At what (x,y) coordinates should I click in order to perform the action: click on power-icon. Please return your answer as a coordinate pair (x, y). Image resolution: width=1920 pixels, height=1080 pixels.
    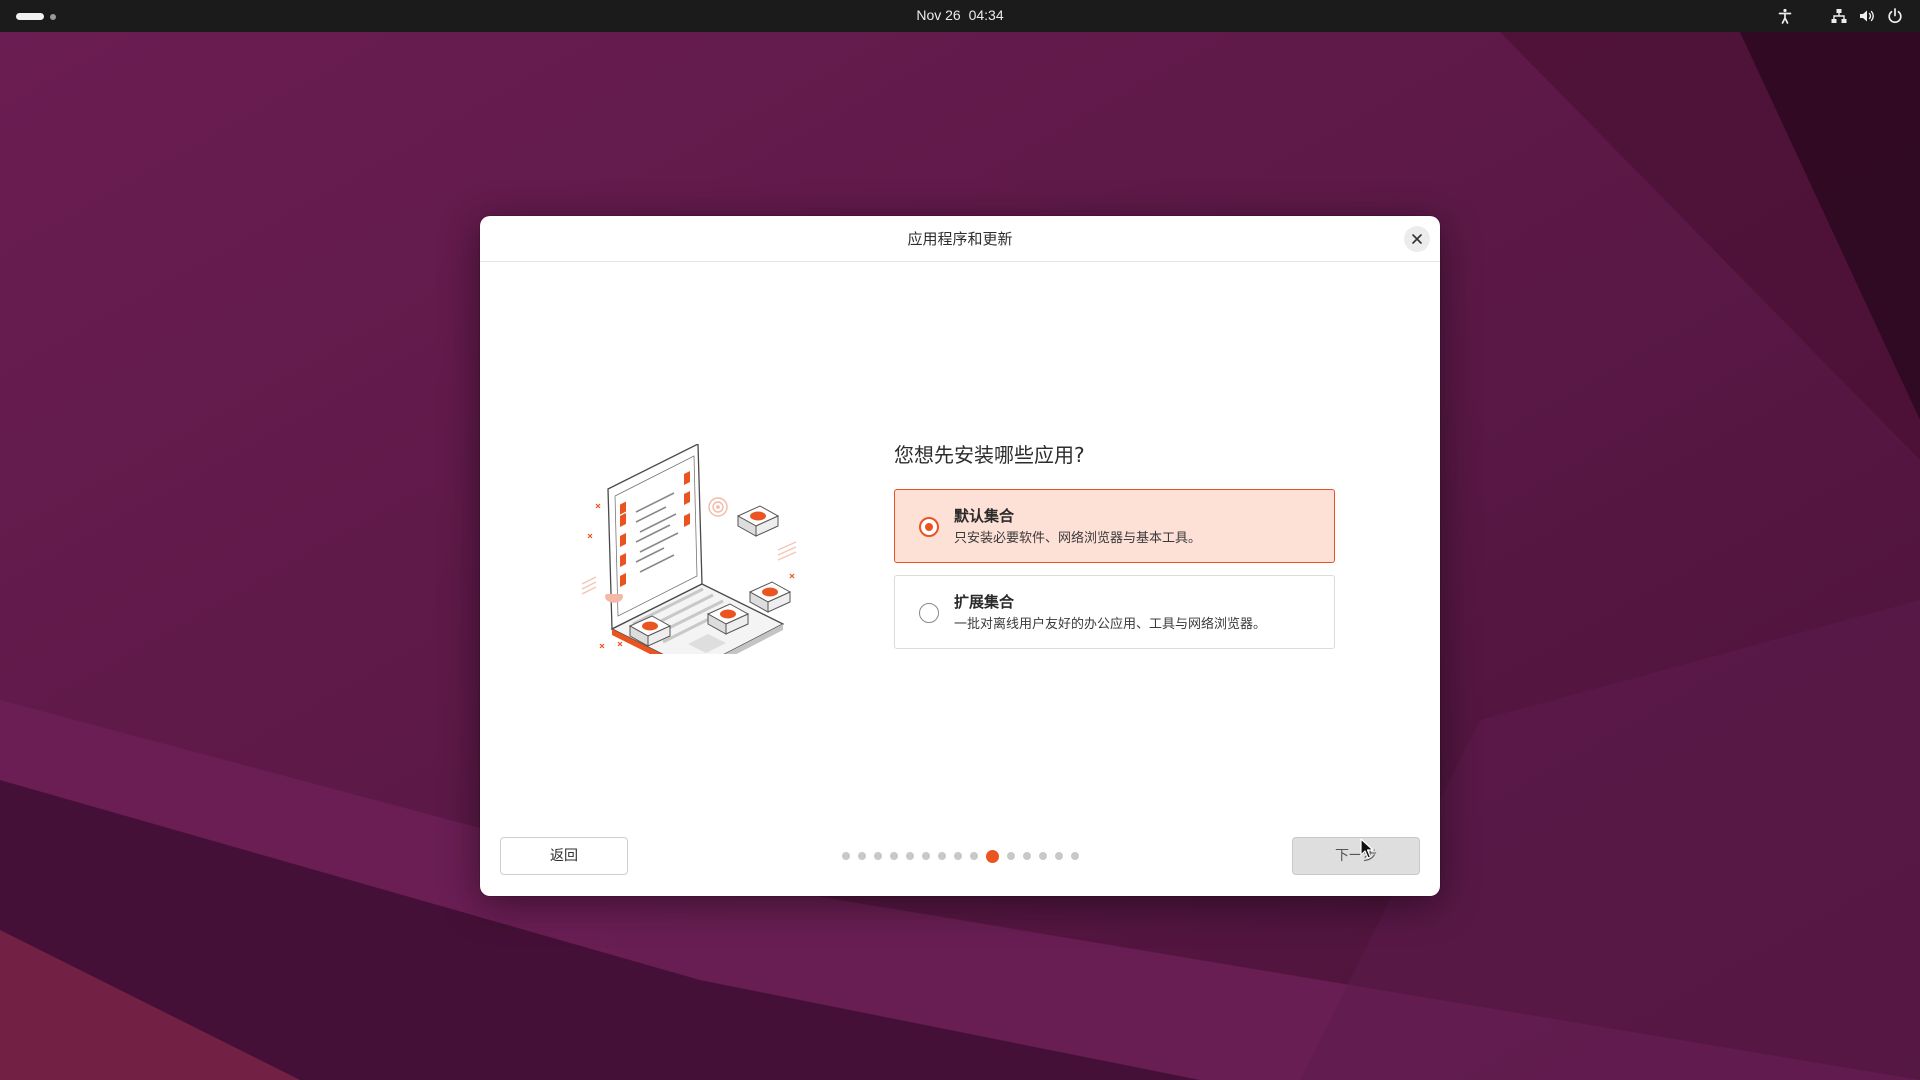
    Looking at the image, I should click on (1895, 16).